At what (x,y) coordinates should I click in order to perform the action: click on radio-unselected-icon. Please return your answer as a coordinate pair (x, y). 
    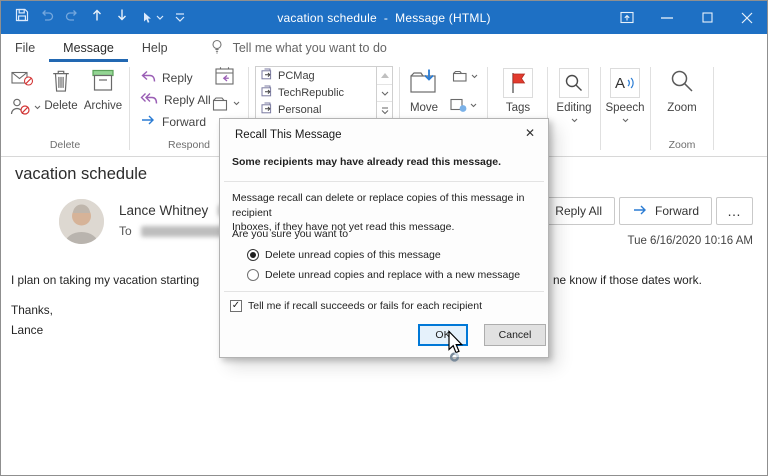
    Looking at the image, I should click on (253, 275).